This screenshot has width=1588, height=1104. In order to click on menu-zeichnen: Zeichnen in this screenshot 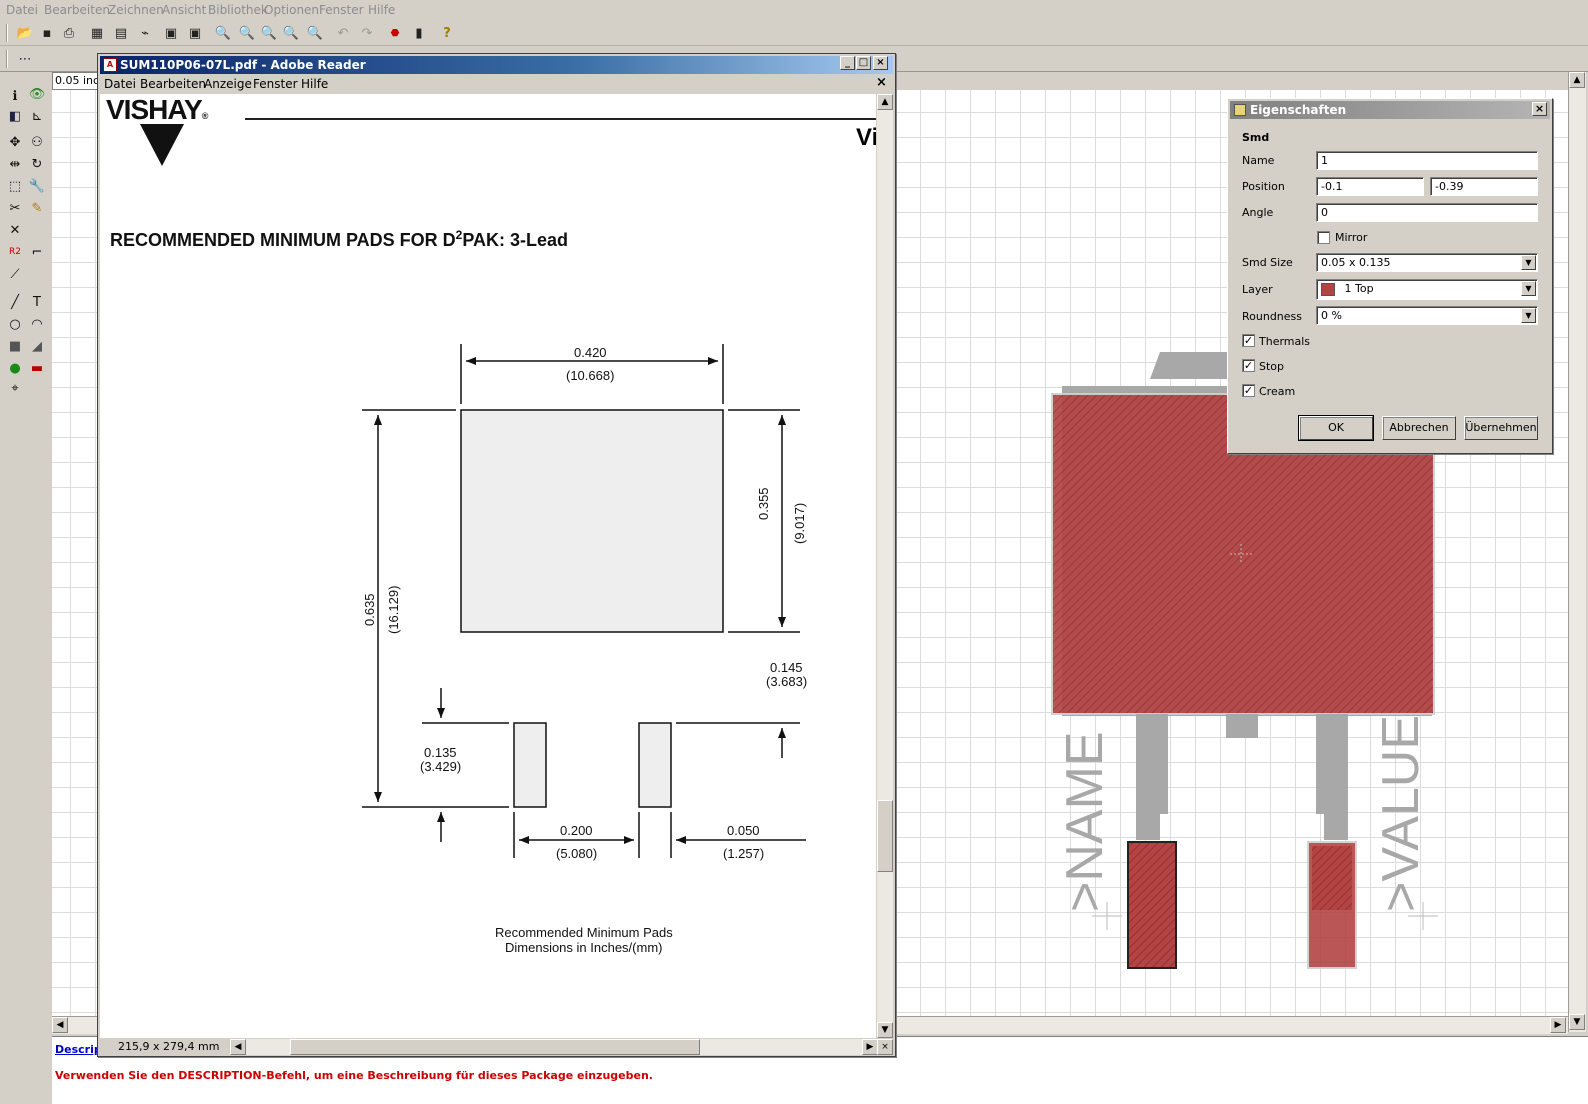, I will do `click(136, 10)`.